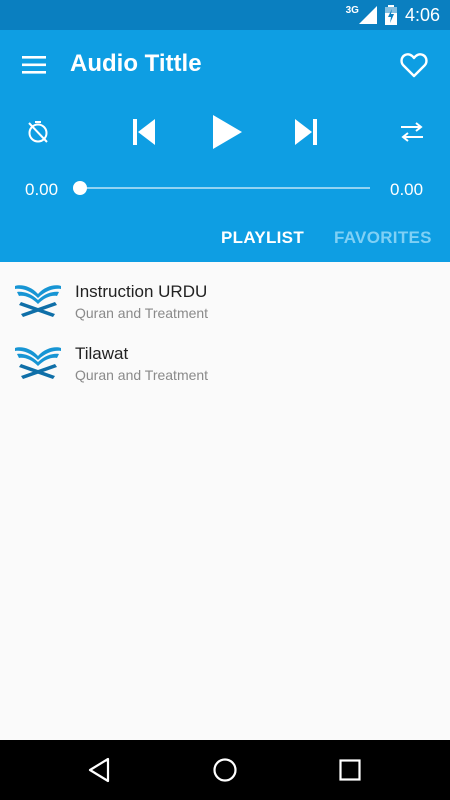 This screenshot has width=450, height=800. What do you see at coordinates (352, 10) in the screenshot?
I see `network-type: 3G` at bounding box center [352, 10].